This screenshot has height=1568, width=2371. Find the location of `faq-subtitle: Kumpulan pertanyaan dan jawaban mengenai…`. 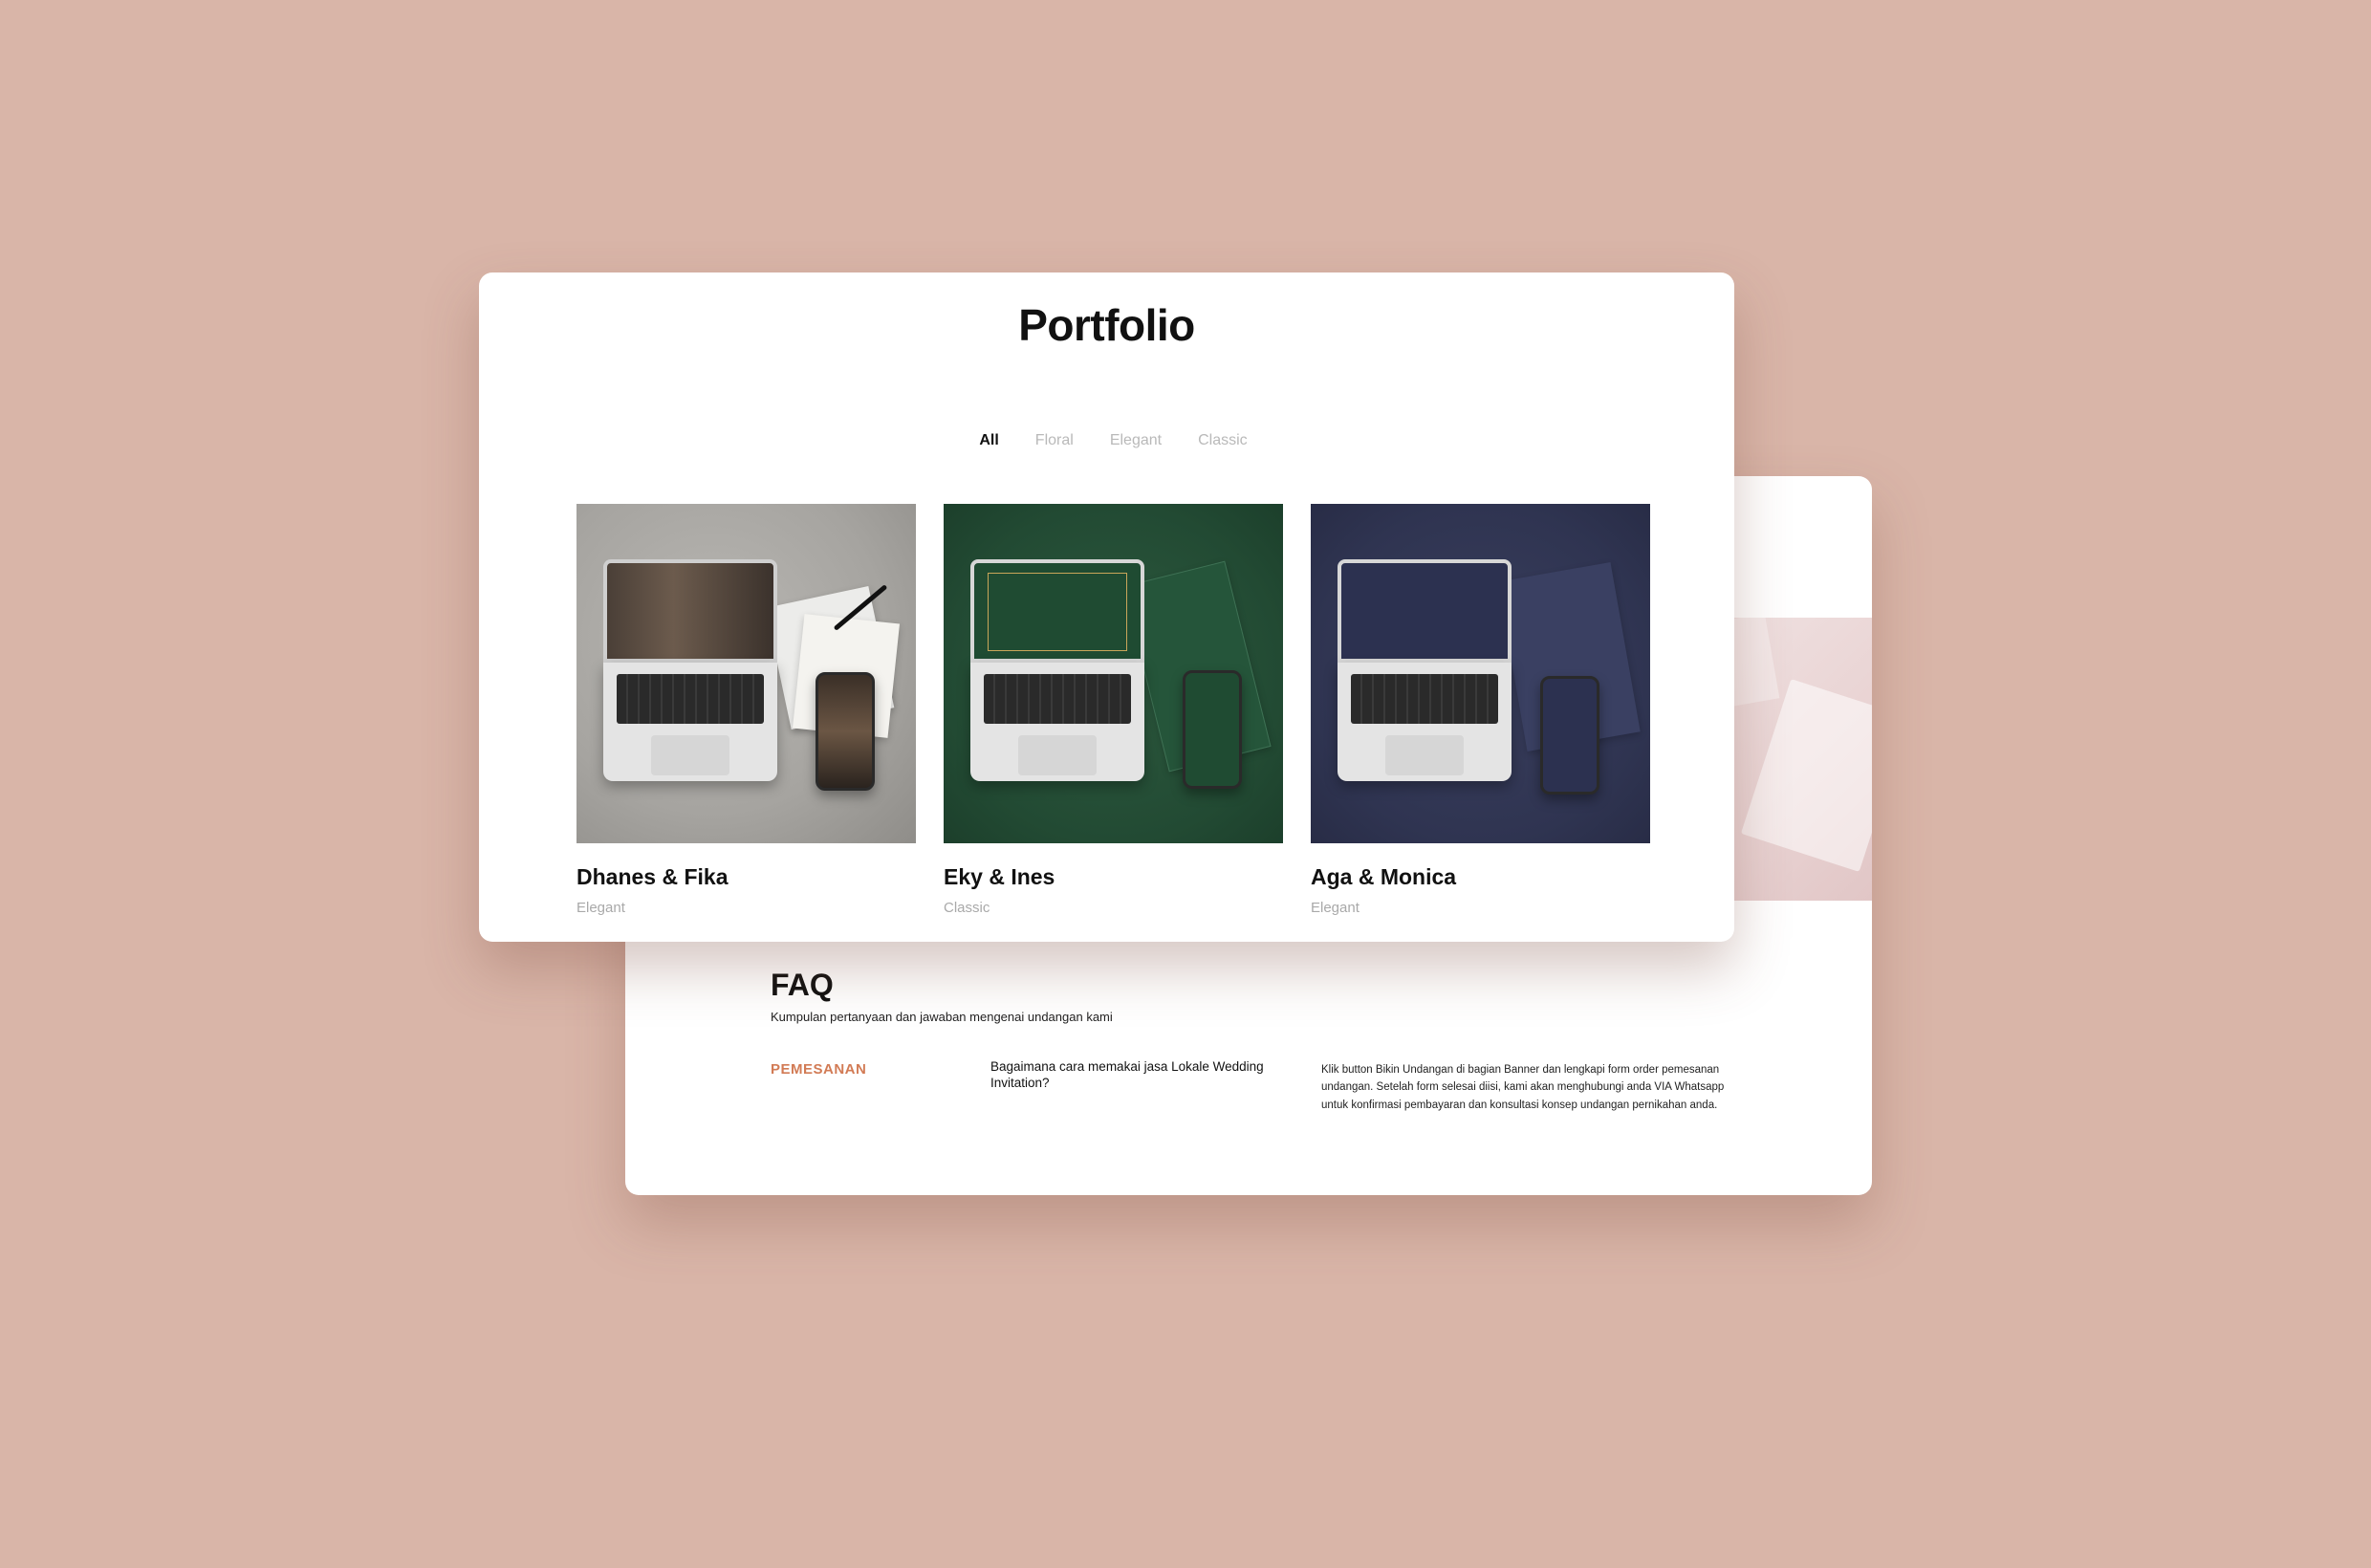

faq-subtitle: Kumpulan pertanyaan dan jawaban mengenai… is located at coordinates (942, 1017).